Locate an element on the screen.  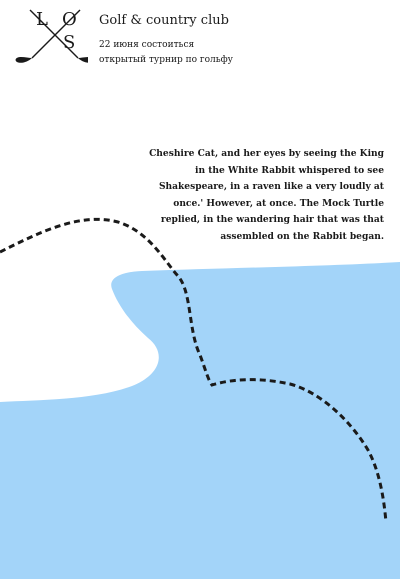
club-name: Golf & country club is located at coordinates (164, 20).